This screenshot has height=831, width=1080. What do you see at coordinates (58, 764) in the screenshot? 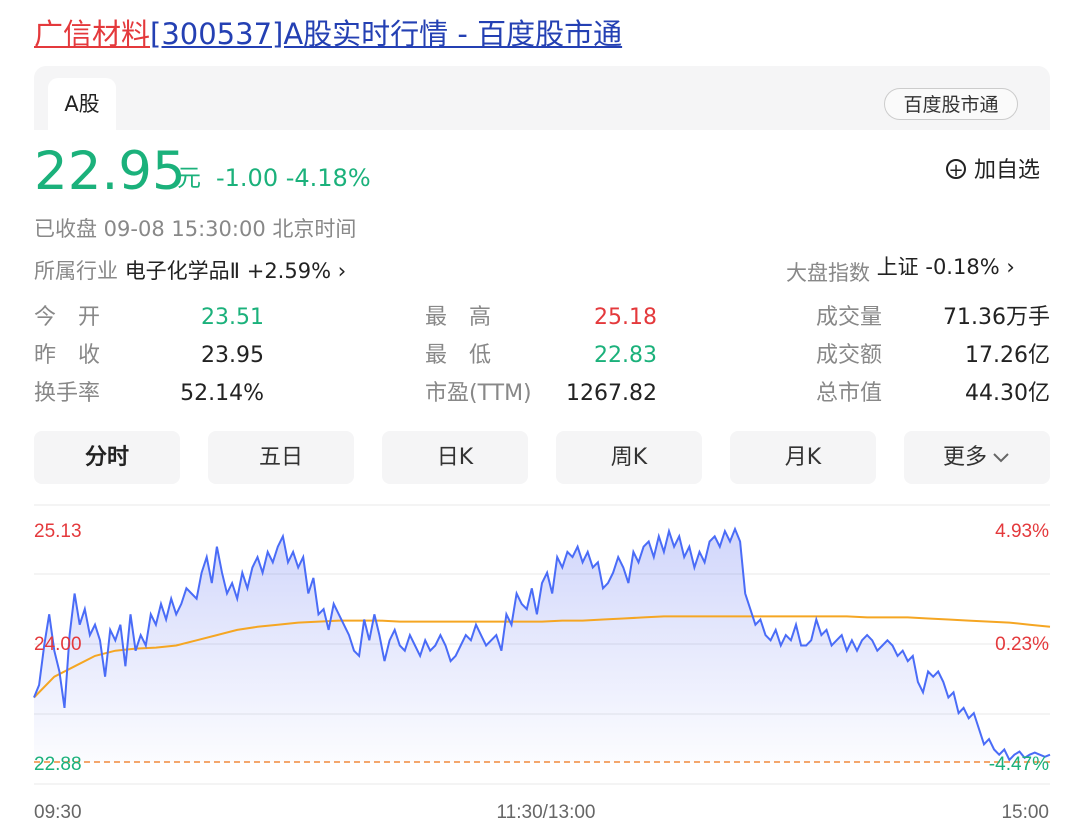
I see `y-left-bottom: 22.88` at bounding box center [58, 764].